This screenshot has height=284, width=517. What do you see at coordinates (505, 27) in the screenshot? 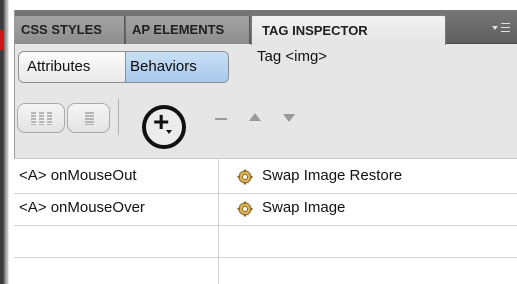
I see `menu-lines-icon` at bounding box center [505, 27].